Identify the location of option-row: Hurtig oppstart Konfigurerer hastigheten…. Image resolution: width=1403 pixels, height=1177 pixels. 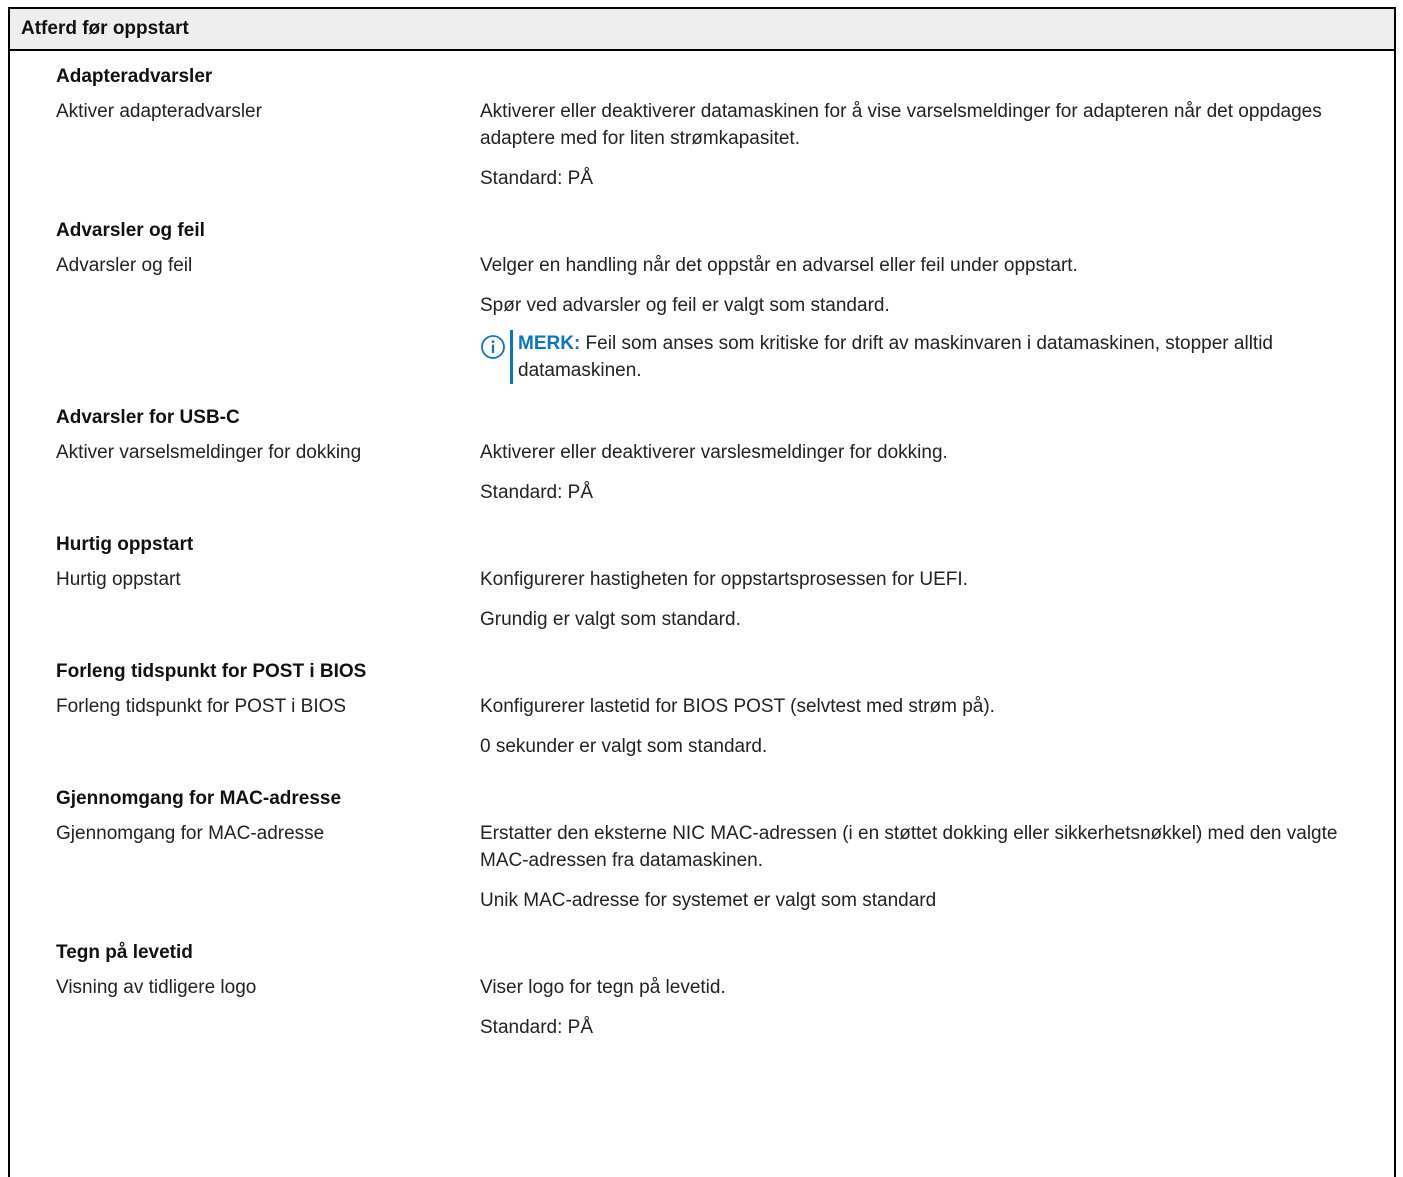
(702, 606).